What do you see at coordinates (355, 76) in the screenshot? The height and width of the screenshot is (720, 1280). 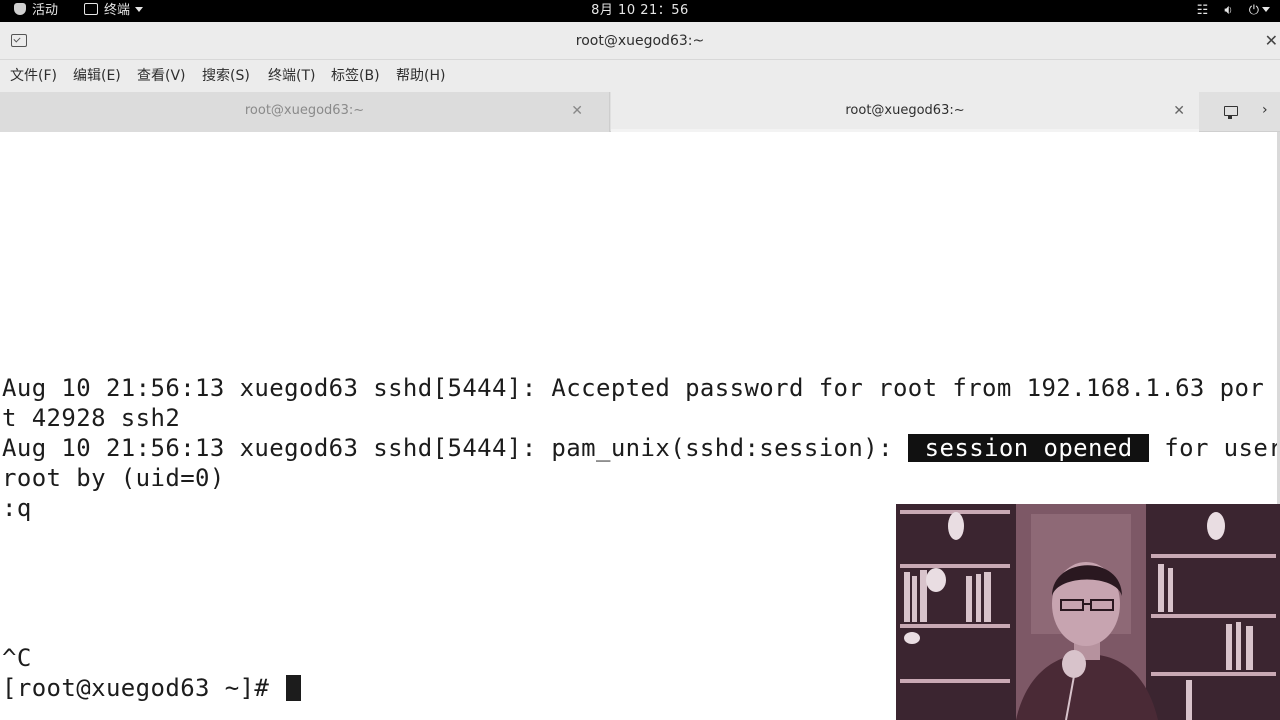 I see `menu-tabs: 标签(B)` at bounding box center [355, 76].